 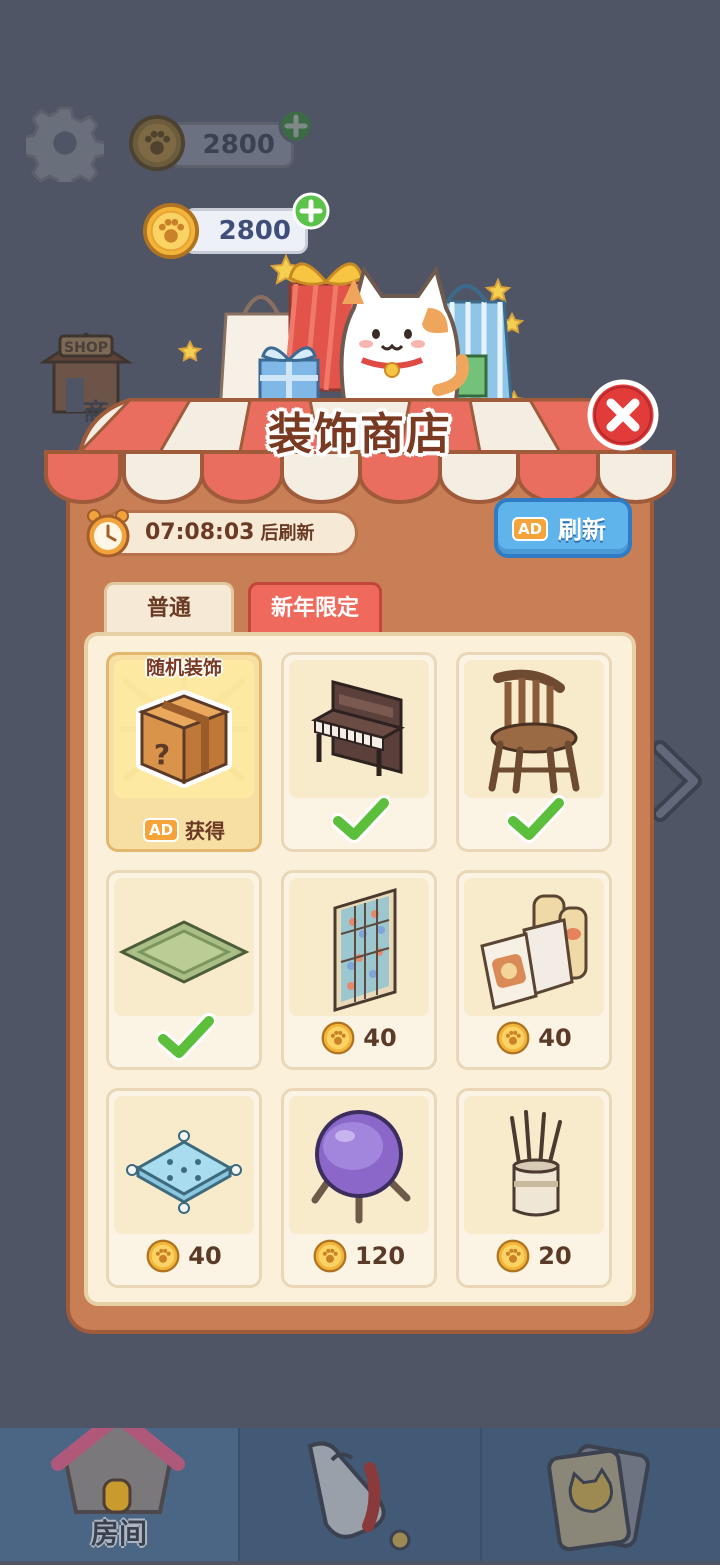 I want to click on mystery-box-icon: ?, so click(x=184, y=726).